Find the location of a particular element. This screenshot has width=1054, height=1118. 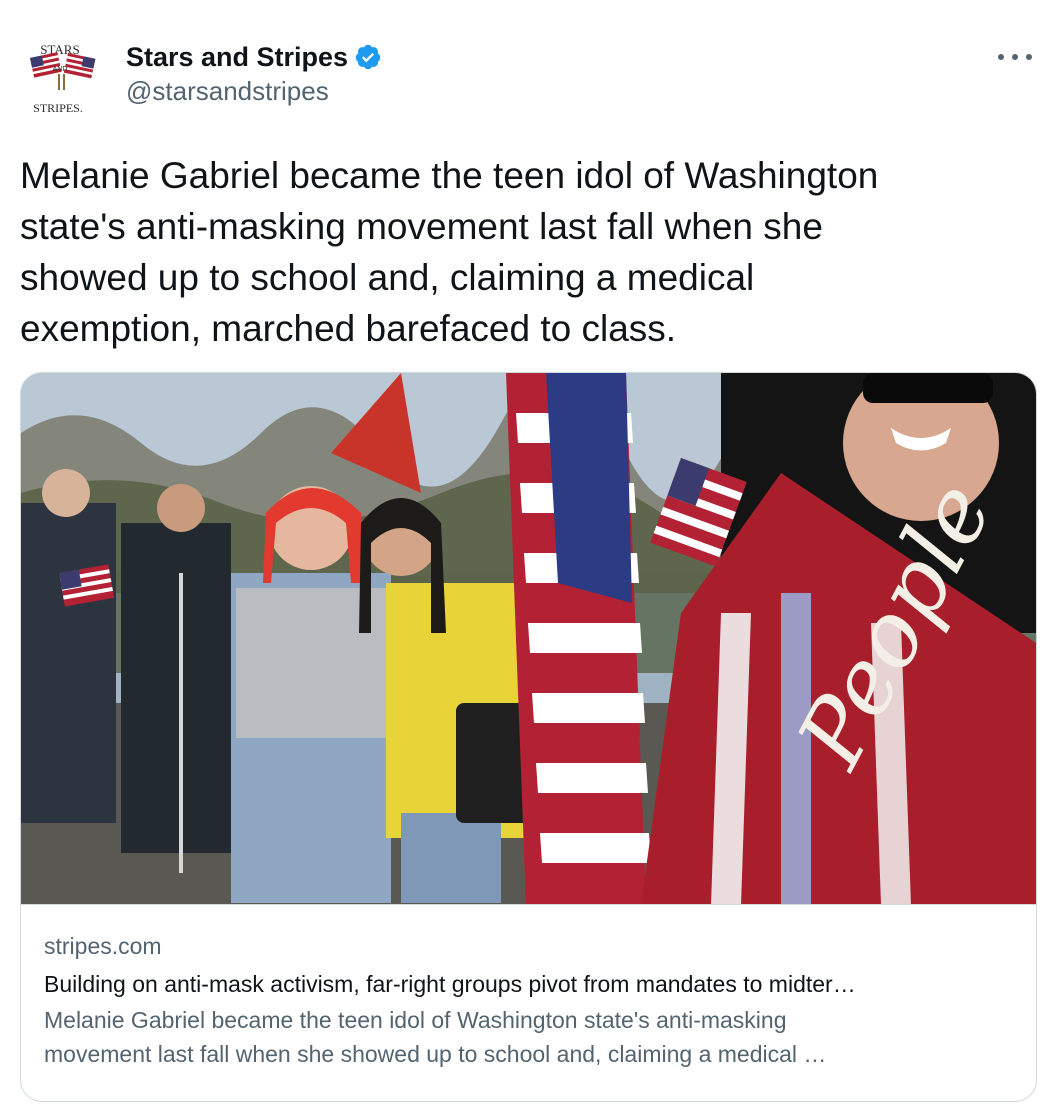

logo-text-mid: AND is located at coordinates (60, 69).